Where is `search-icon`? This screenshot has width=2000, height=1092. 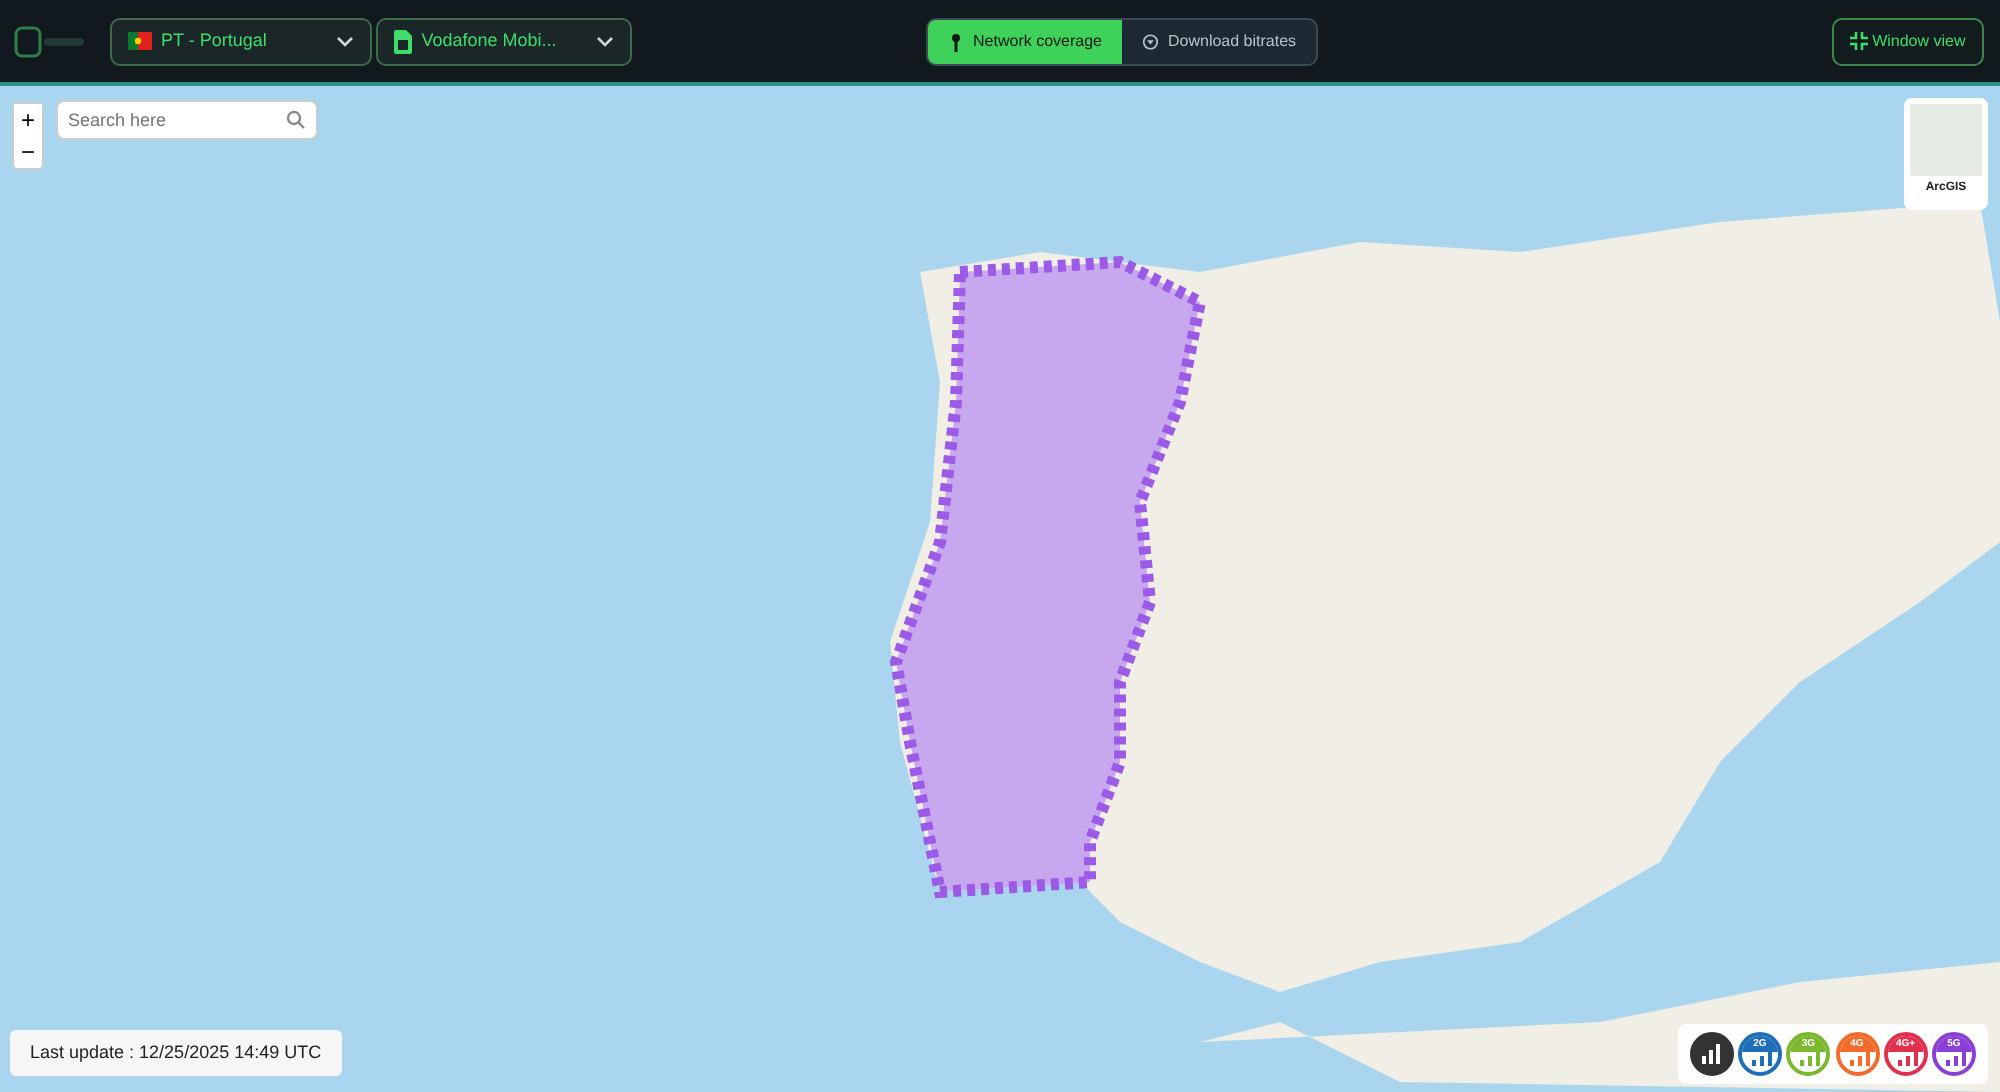 search-icon is located at coordinates (296, 120).